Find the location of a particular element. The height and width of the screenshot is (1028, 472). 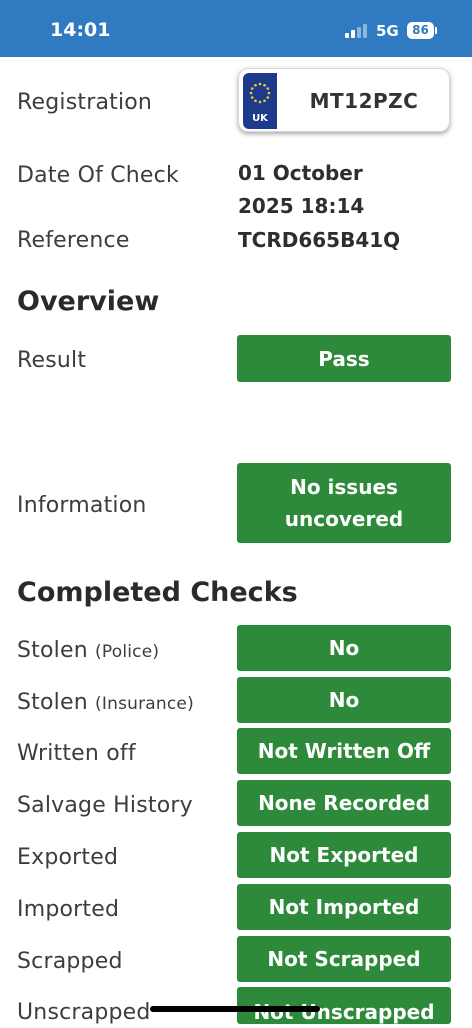

status-bar: 14:01 5G 86 is located at coordinates (236, 28).